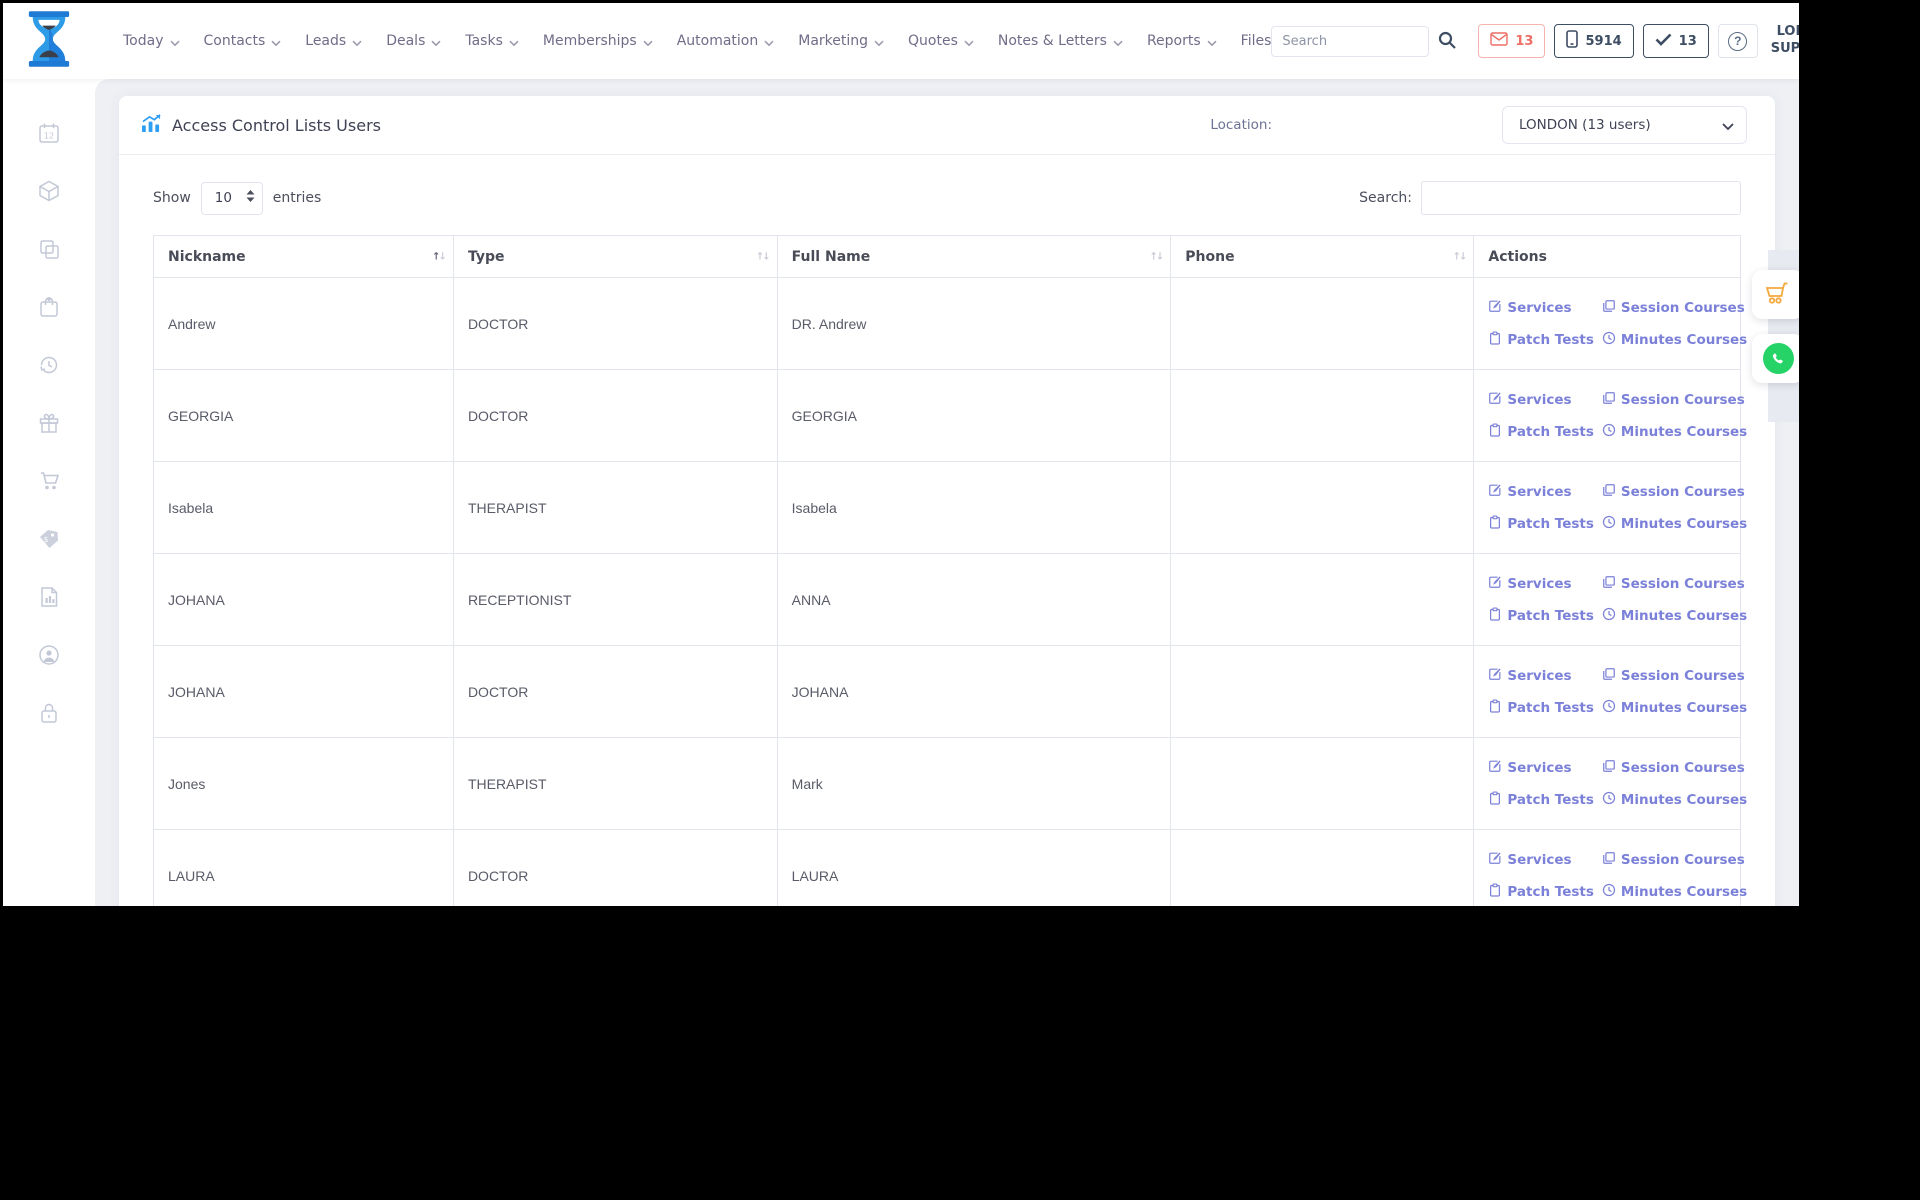  What do you see at coordinates (726, 41) in the screenshot?
I see `nav-item-automation: Automation` at bounding box center [726, 41].